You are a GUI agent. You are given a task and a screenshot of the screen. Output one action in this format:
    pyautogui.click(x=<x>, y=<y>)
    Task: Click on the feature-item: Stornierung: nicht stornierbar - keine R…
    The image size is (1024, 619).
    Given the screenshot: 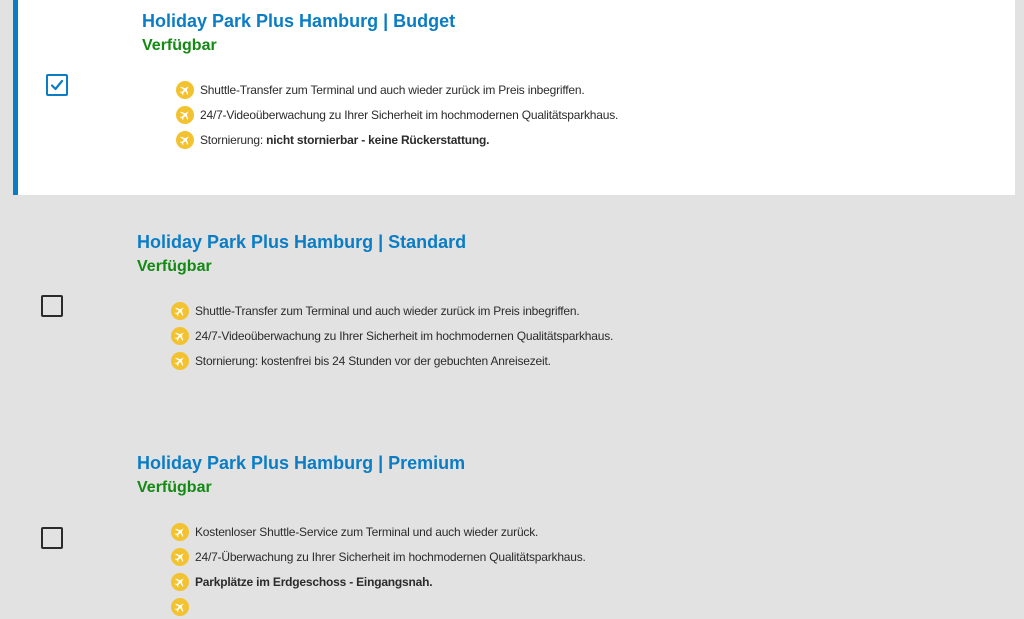 What is the action you would take?
    pyautogui.click(x=397, y=139)
    